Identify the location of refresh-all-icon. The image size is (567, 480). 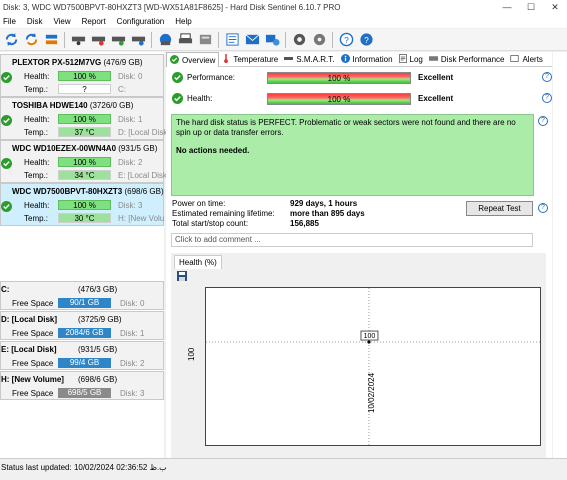
(31, 39).